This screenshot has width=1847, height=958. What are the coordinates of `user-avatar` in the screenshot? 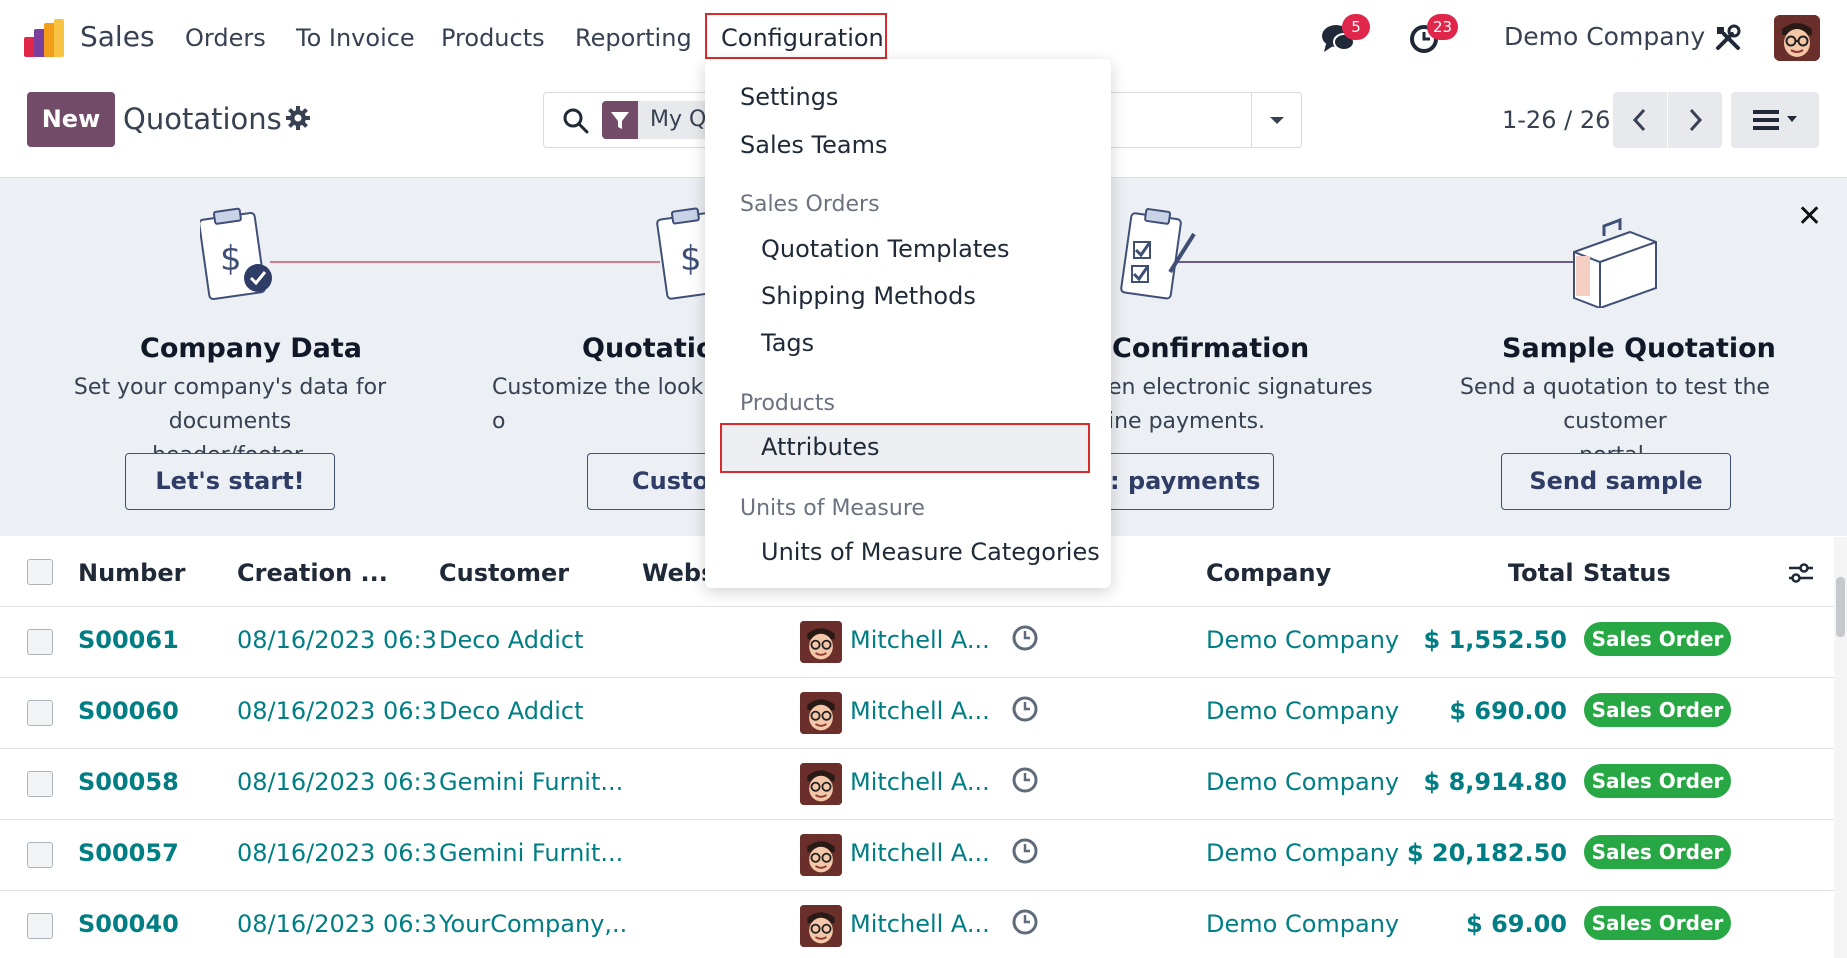 It's located at (1797, 38).